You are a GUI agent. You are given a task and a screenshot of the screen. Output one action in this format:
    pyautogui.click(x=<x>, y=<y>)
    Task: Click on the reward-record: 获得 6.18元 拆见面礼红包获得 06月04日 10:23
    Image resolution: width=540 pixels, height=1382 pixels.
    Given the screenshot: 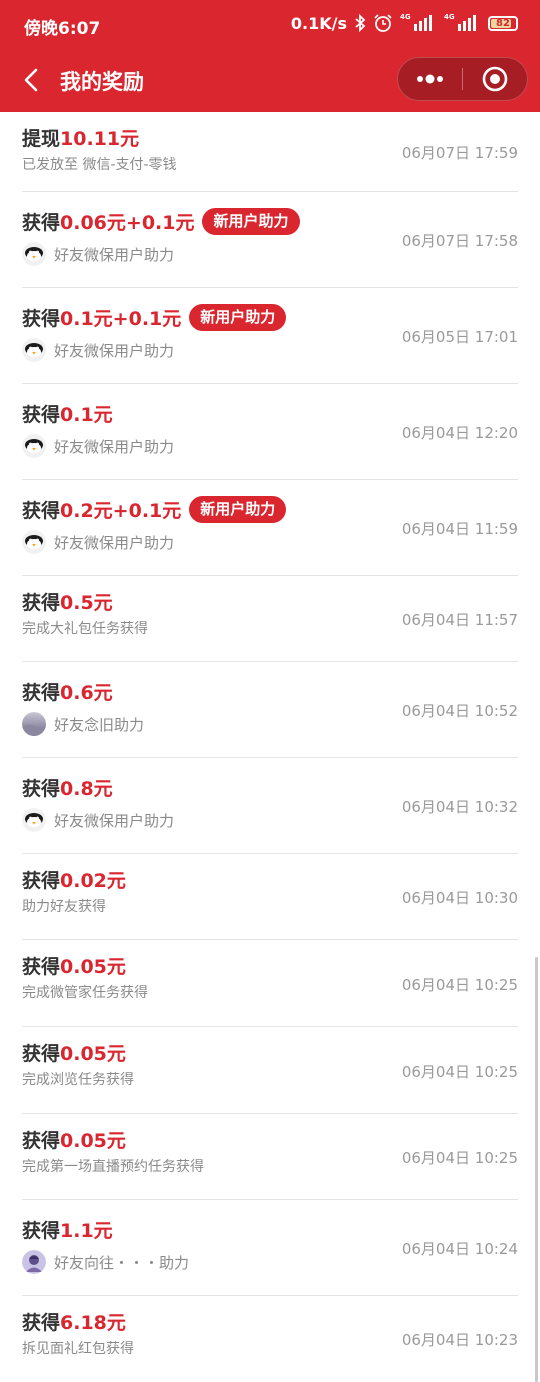 What is the action you would take?
    pyautogui.click(x=270, y=1339)
    